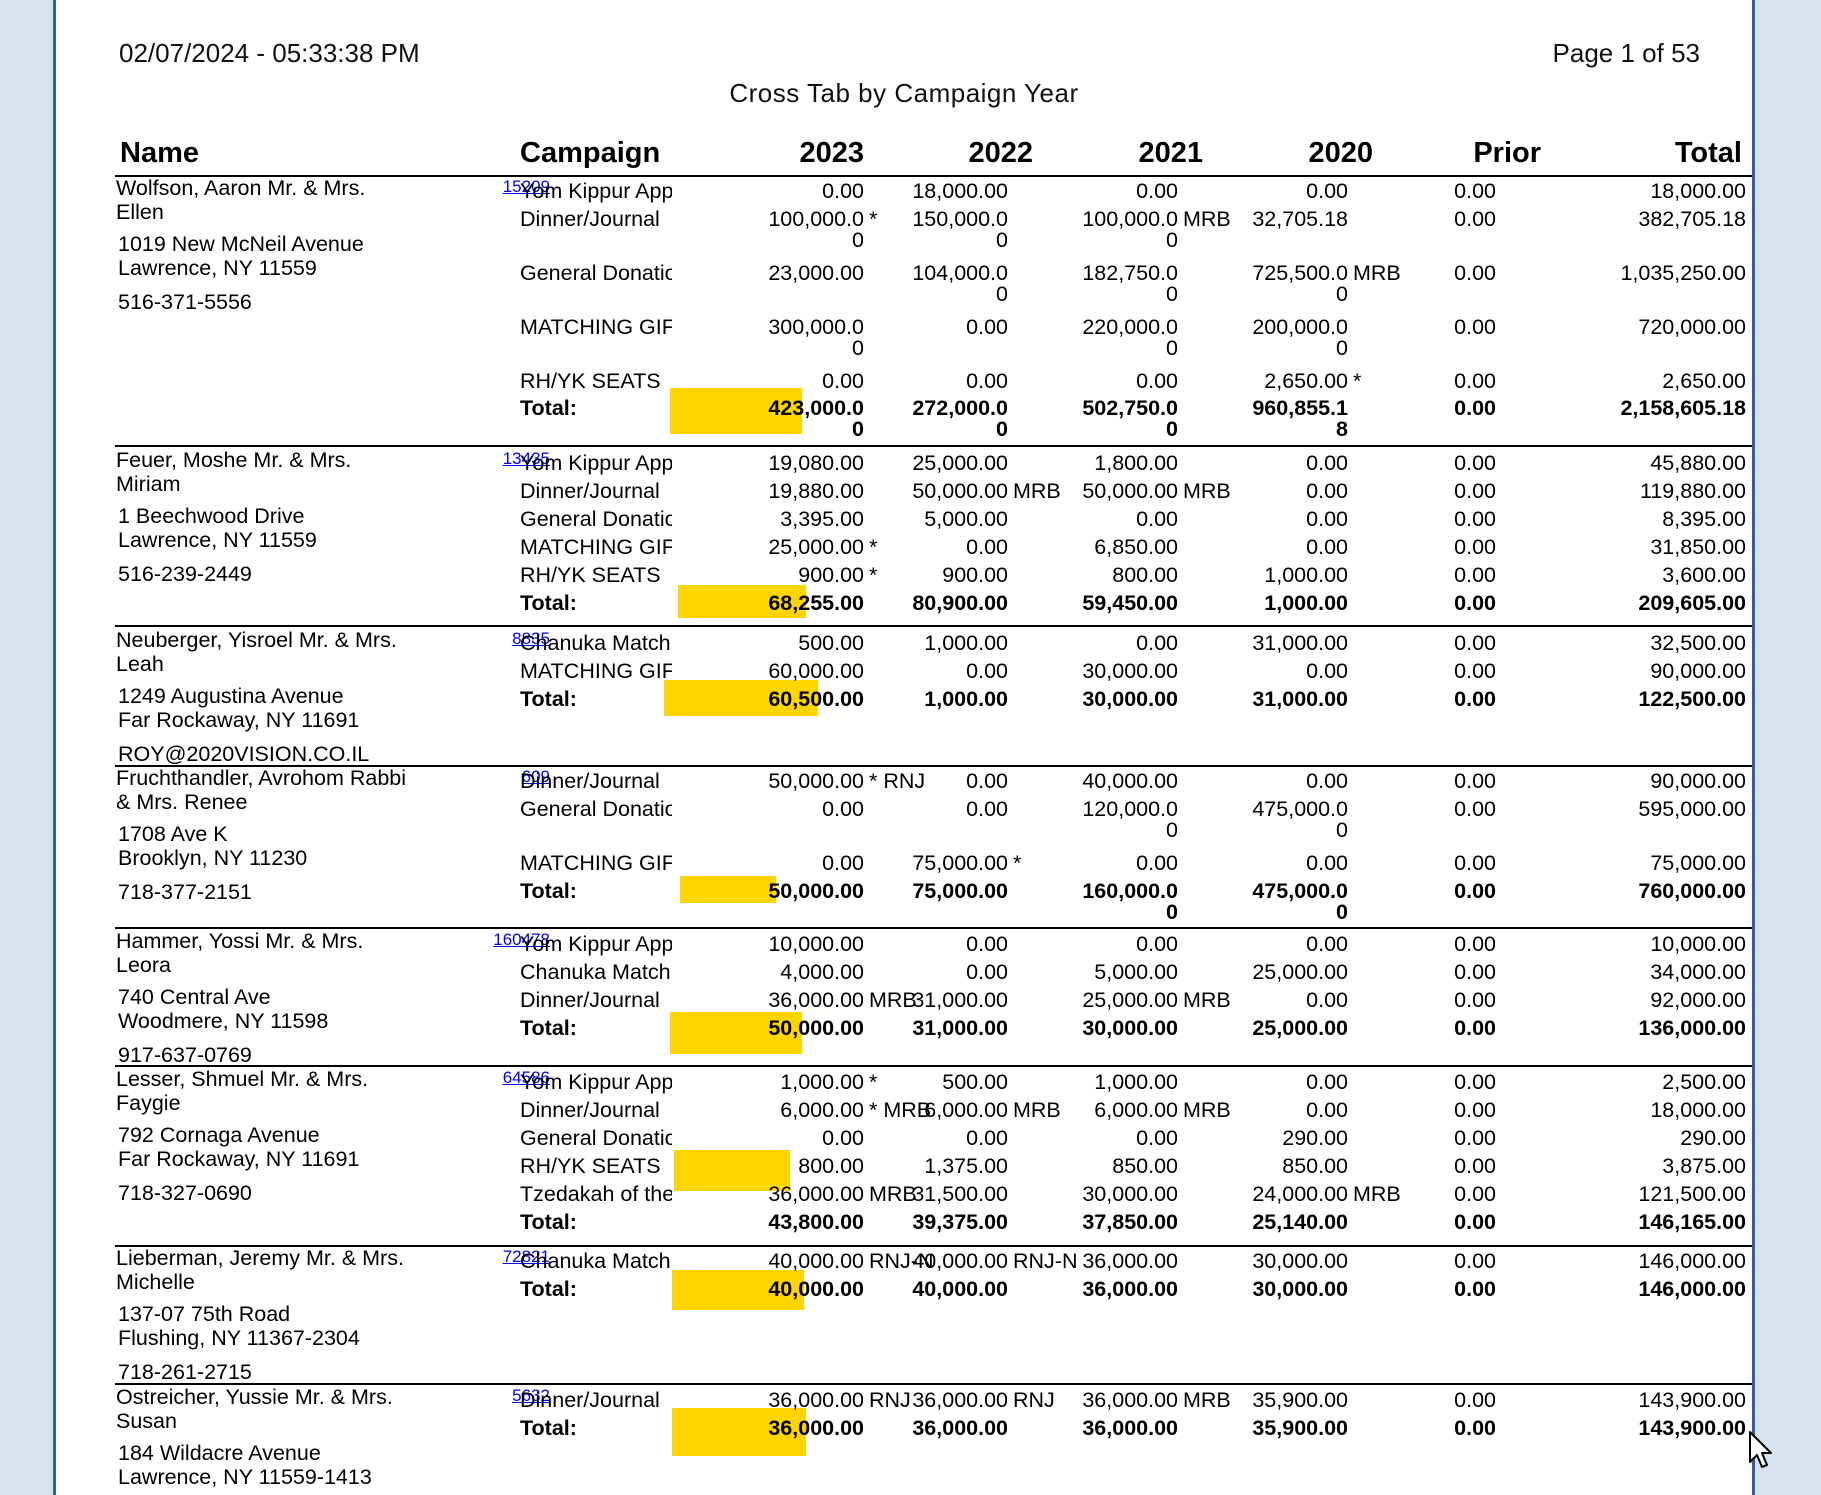  I want to click on year-2021-cell: 30,000.00, so click(1130, 1194).